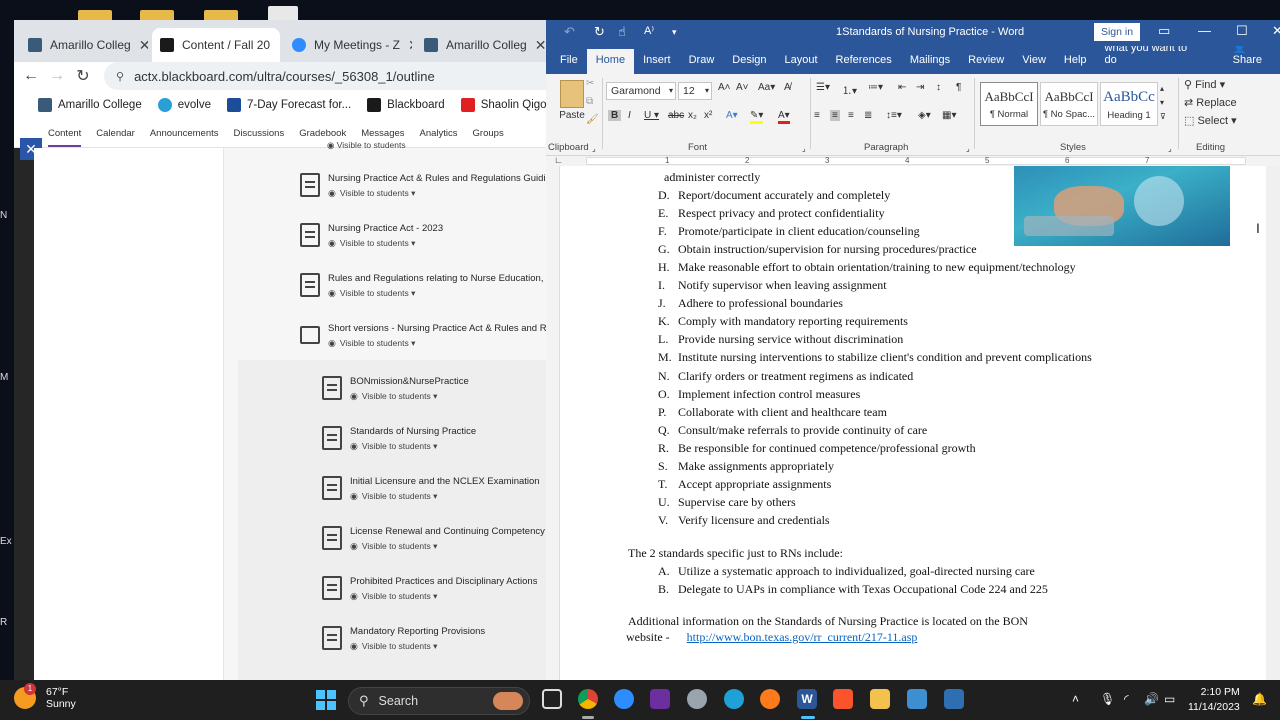  I want to click on browser-tab: My Meetings - Z ✕, so click(348, 45).